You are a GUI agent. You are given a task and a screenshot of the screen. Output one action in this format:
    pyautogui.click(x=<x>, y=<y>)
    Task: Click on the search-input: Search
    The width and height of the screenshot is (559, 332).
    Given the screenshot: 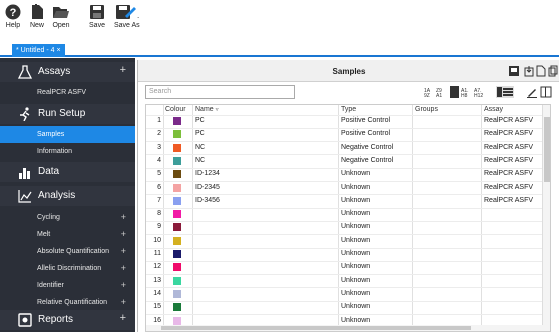 What is the action you would take?
    pyautogui.click(x=220, y=92)
    